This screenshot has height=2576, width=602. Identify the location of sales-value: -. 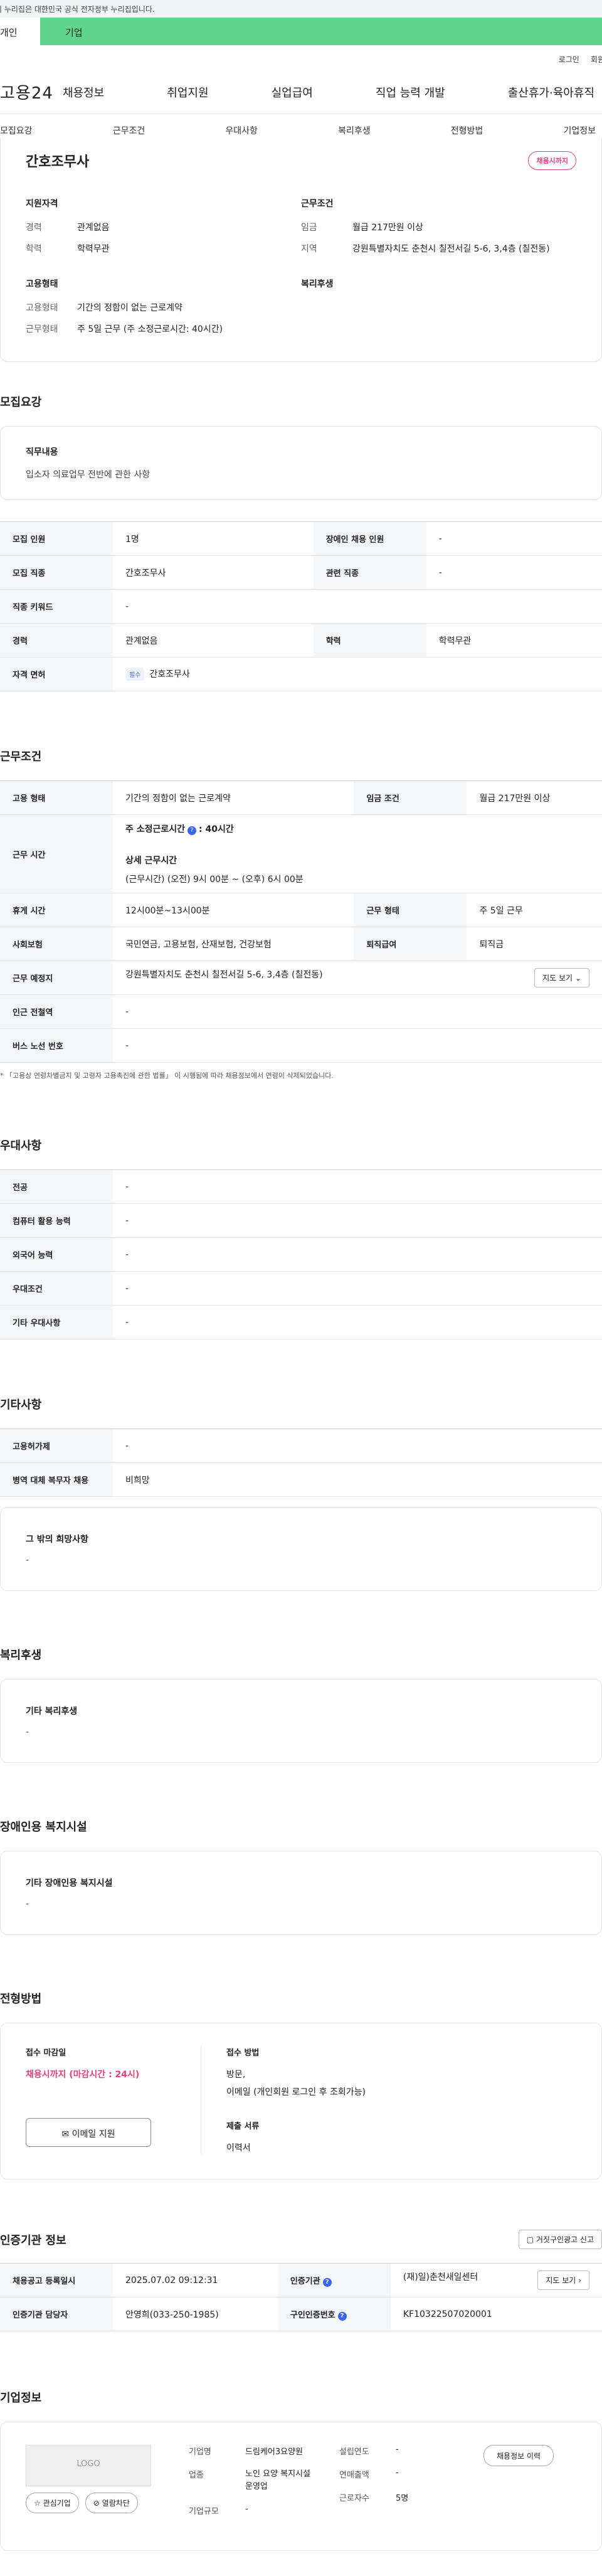
(397, 2473).